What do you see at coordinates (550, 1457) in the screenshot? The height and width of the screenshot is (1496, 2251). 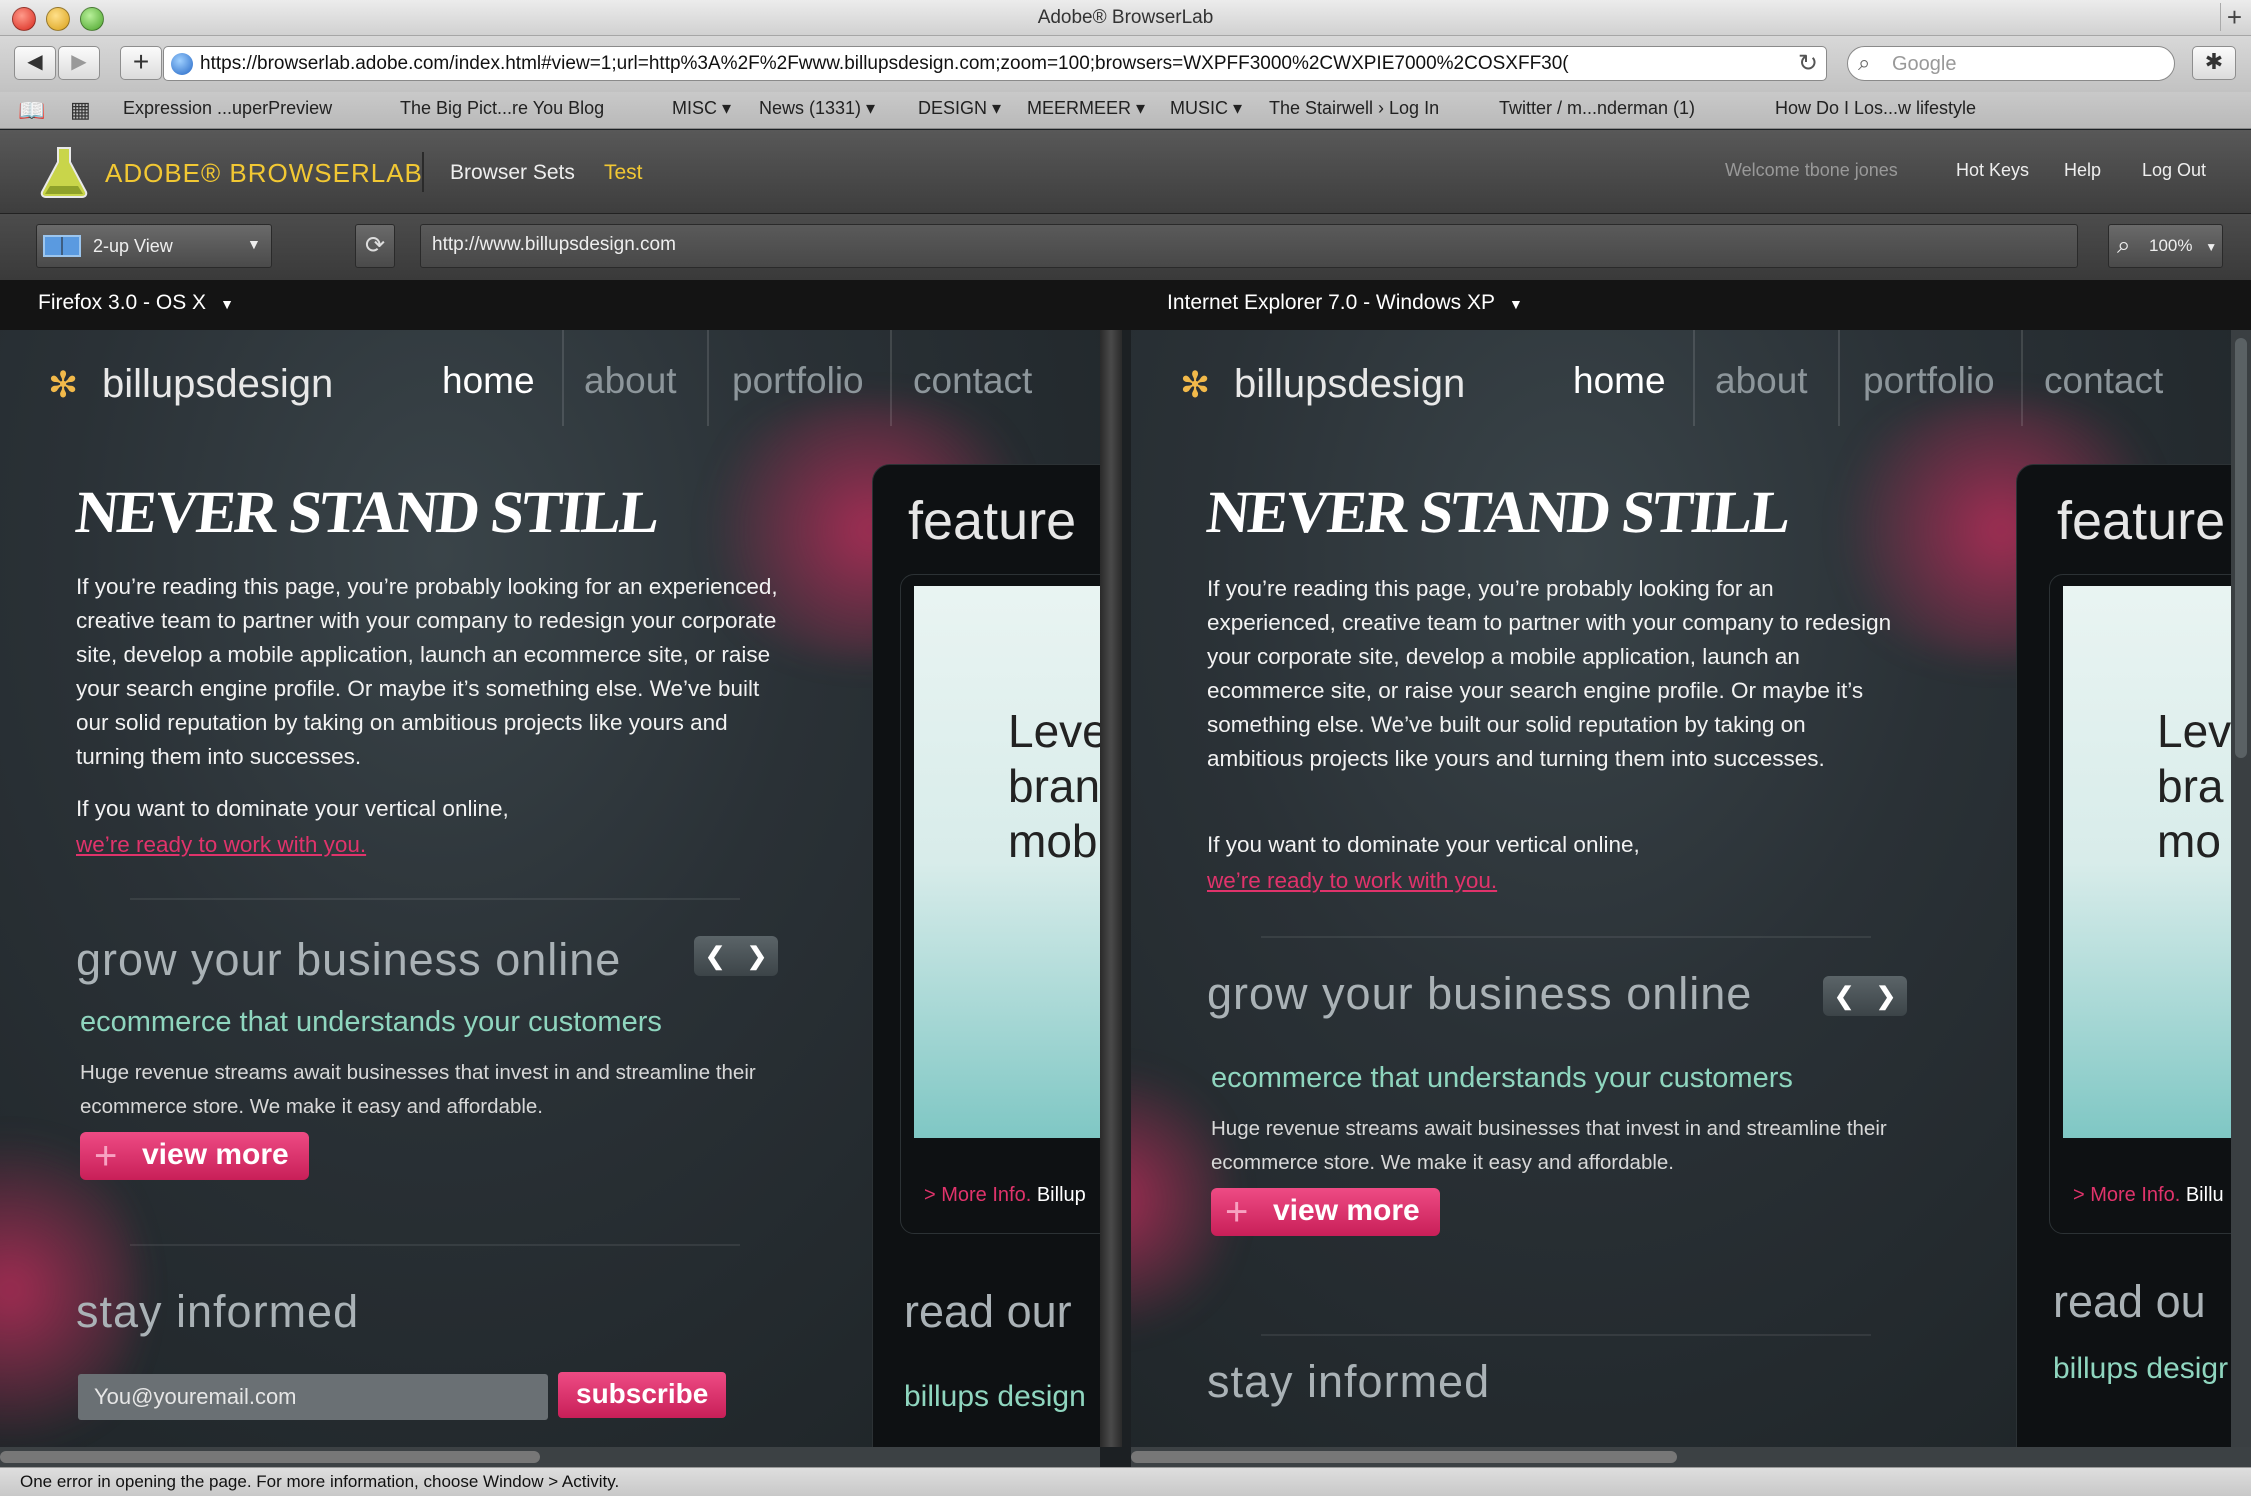 I see `left-horizontal-scrollbar` at bounding box center [550, 1457].